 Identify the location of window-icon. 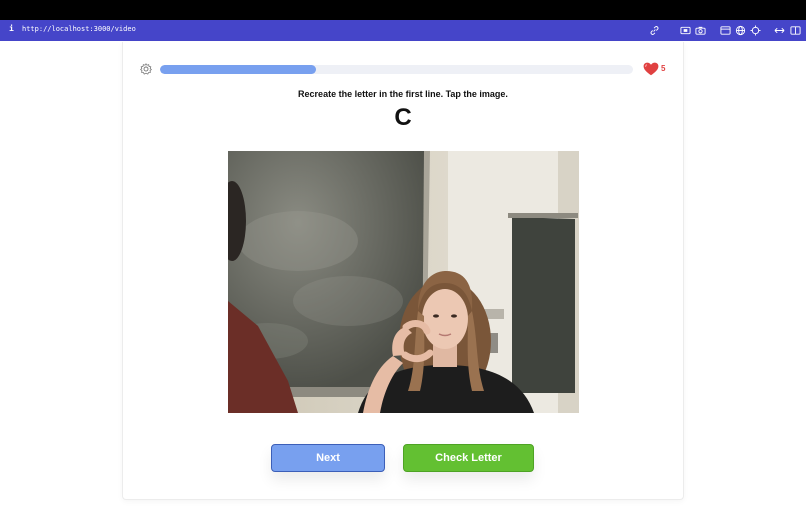
(725, 30).